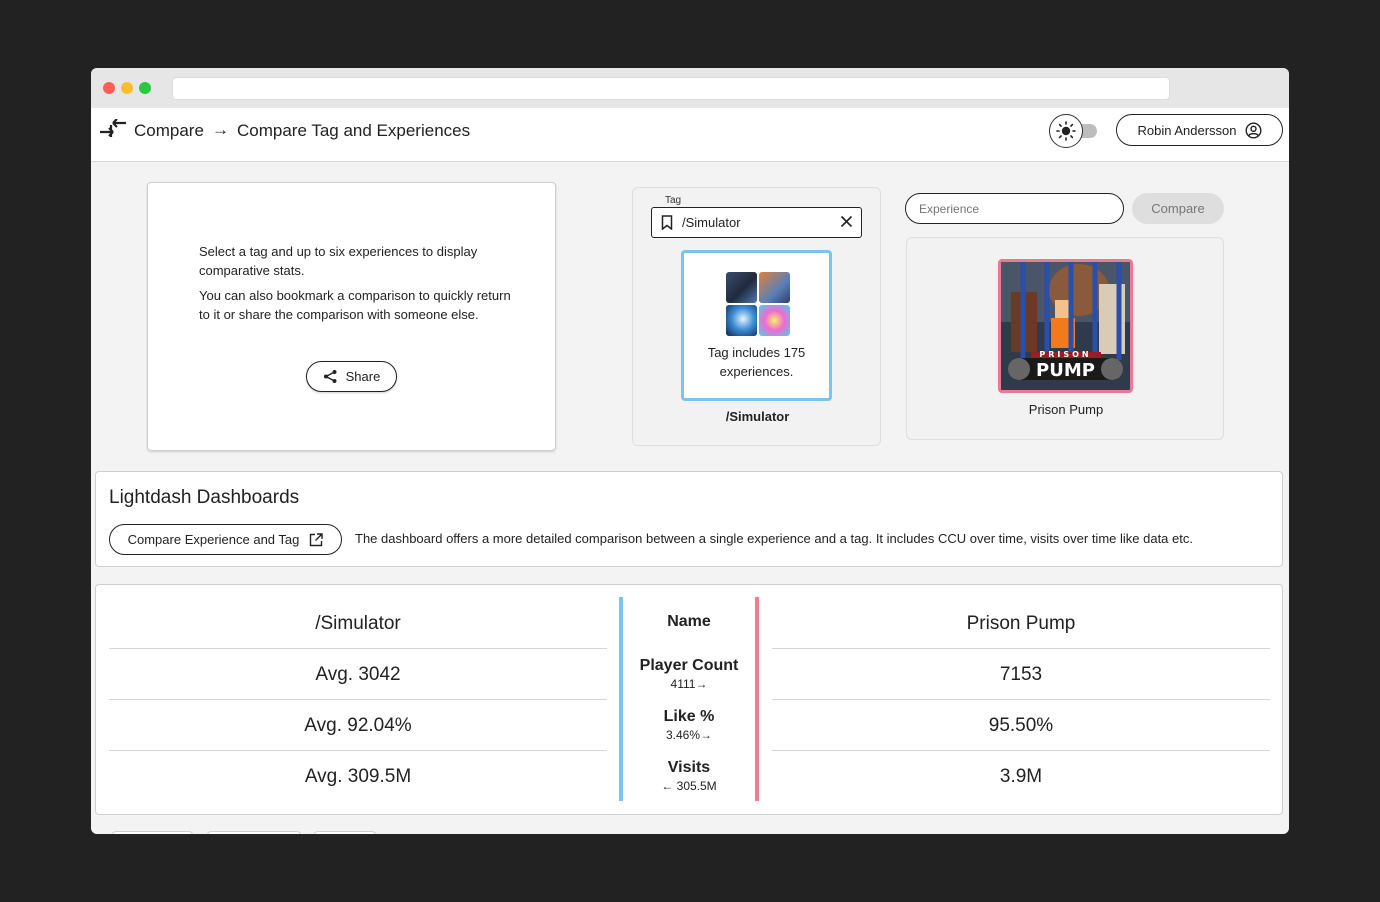 This screenshot has height=902, width=1380. What do you see at coordinates (358, 623) in the screenshot?
I see `tag-column-header: /Simulator` at bounding box center [358, 623].